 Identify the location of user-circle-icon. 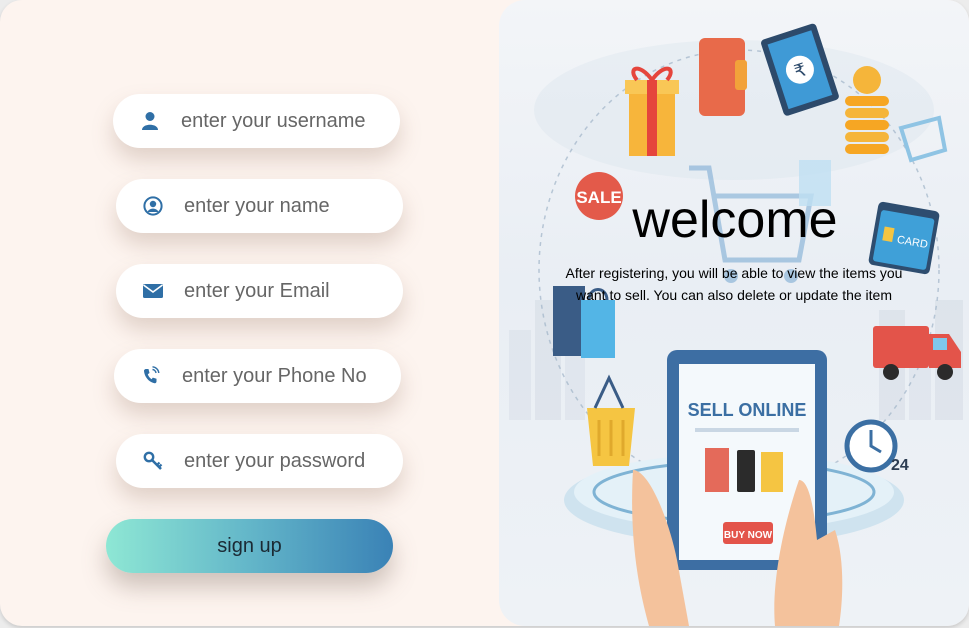
(153, 206).